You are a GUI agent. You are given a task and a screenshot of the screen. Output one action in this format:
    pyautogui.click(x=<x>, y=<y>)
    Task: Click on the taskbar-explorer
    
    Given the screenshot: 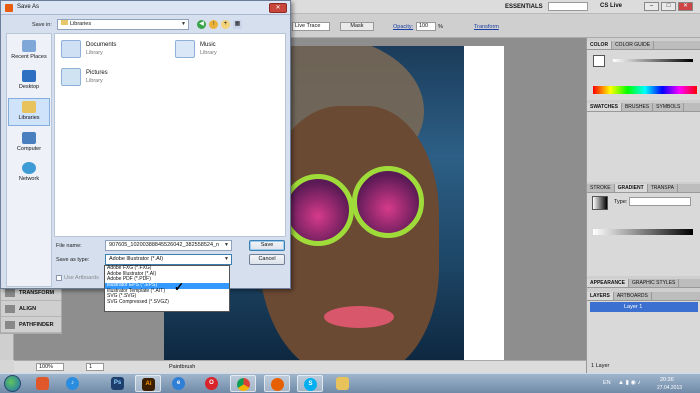 What is the action you would take?
    pyautogui.click(x=343, y=383)
    